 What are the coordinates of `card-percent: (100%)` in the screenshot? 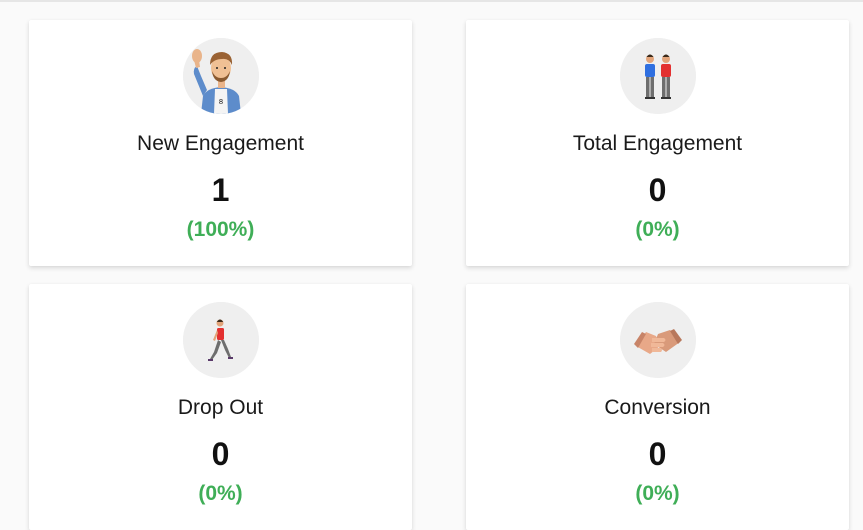 It's located at (220, 229).